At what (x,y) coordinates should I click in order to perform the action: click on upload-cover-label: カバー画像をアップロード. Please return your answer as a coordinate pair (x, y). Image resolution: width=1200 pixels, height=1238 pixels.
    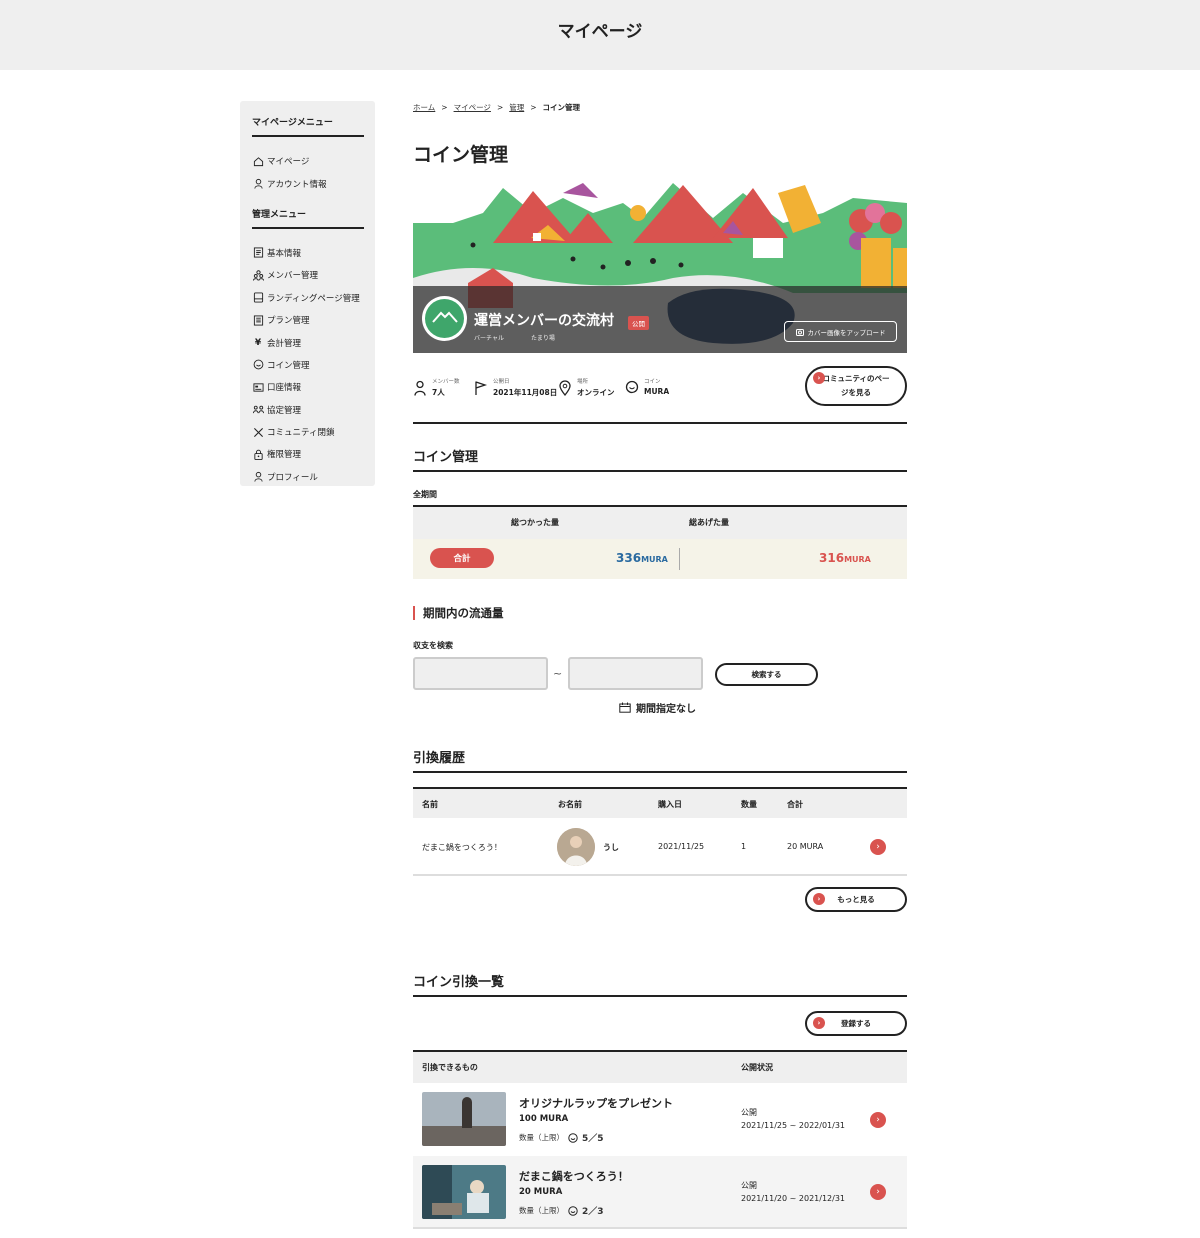
    Looking at the image, I should click on (846, 332).